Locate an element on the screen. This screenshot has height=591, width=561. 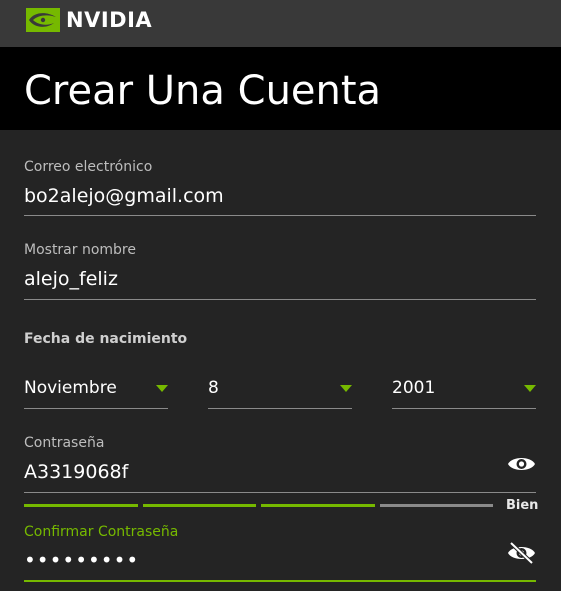
nvidia-logo: NVIDIA is located at coordinates (89, 20).